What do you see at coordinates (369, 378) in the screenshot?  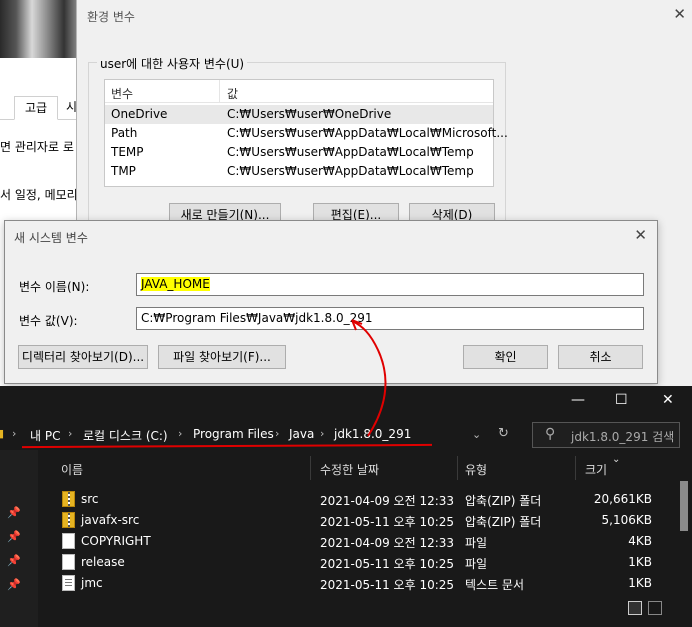 I see `annotation-arrow` at bounding box center [369, 378].